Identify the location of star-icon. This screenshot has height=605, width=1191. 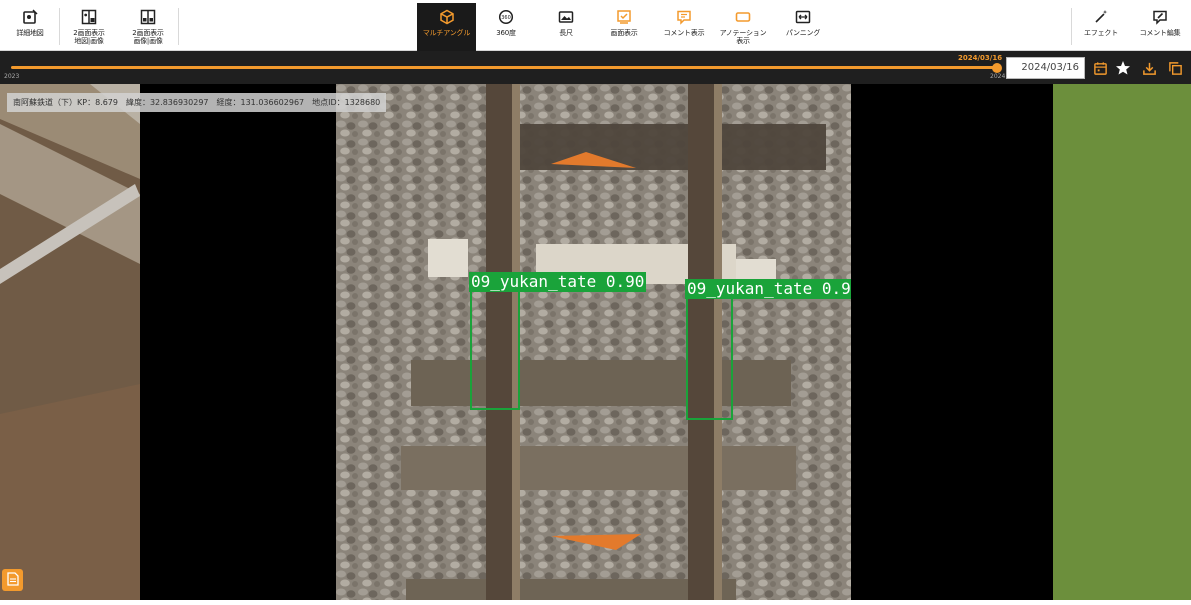
(1123, 68).